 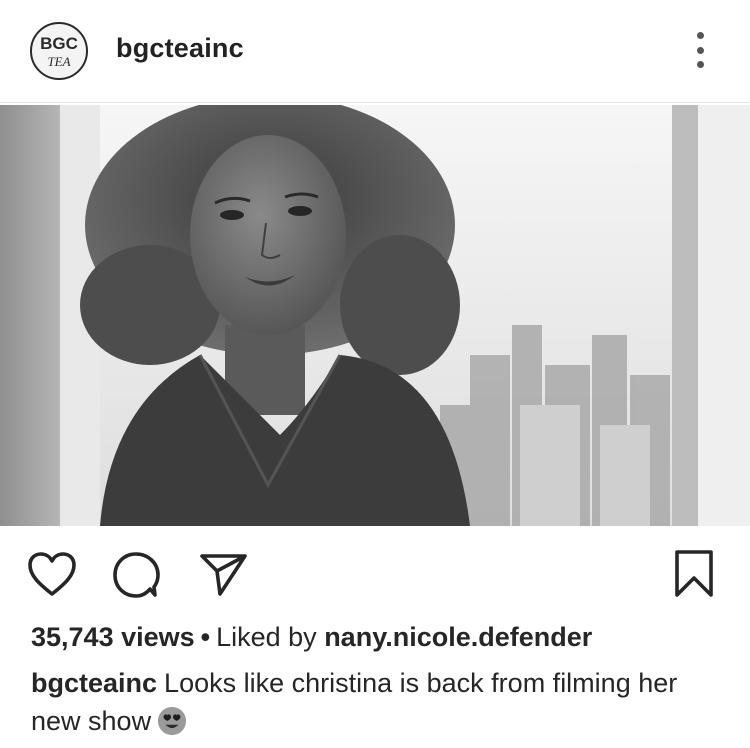 I want to click on more-options-button, so click(x=700, y=50).